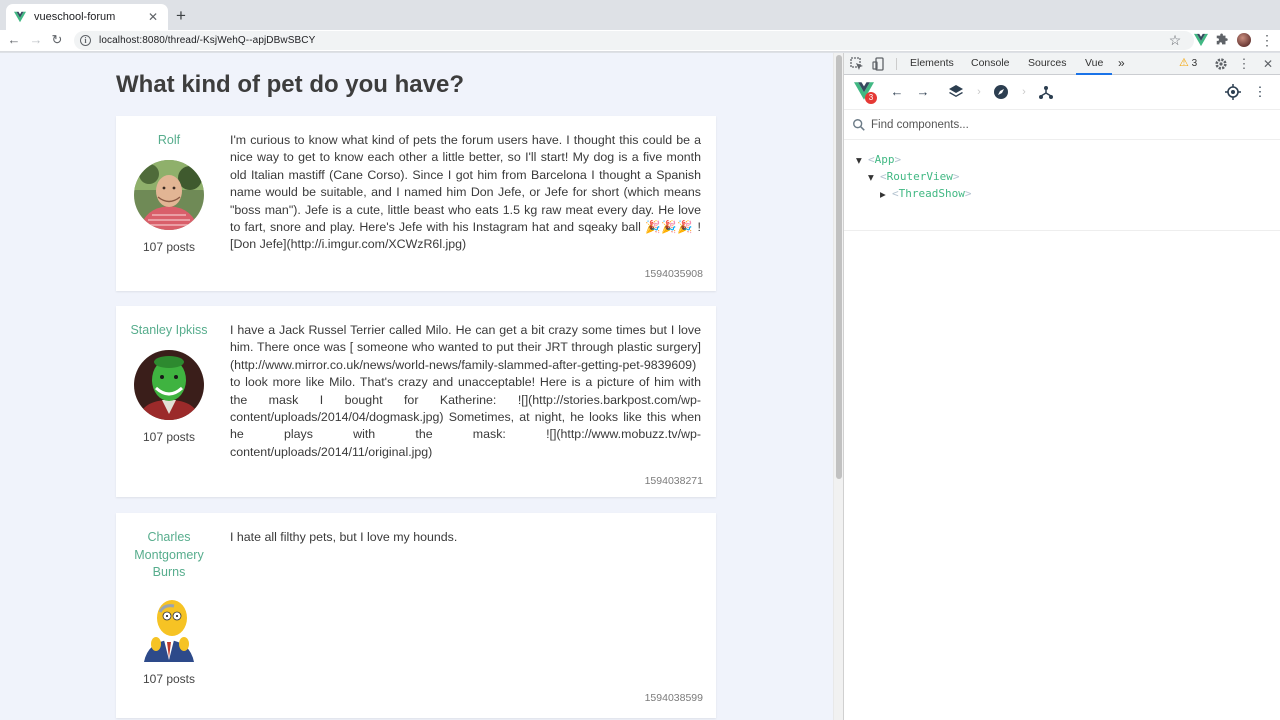 The image size is (1280, 720). Describe the element at coordinates (1194, 63) in the screenshot. I see `warning-count: 3` at that location.